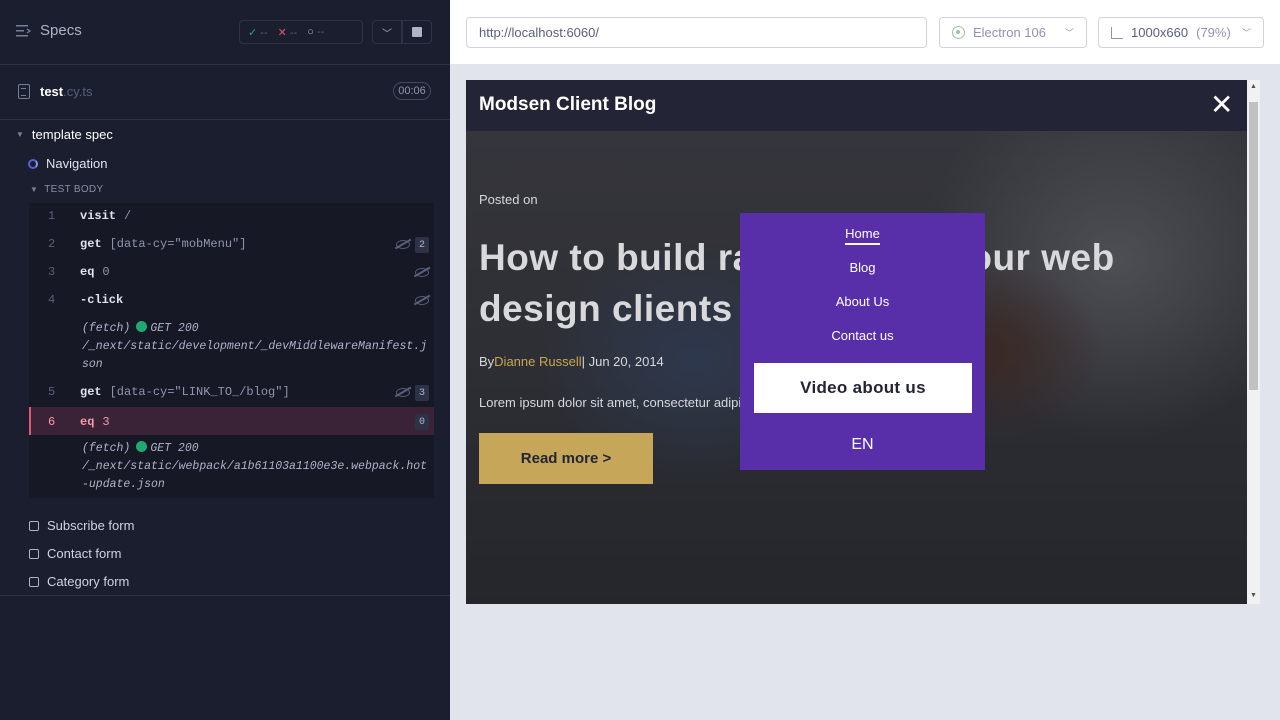 Image resolution: width=1280 pixels, height=720 pixels. I want to click on collapse-button: ﹀, so click(387, 32).